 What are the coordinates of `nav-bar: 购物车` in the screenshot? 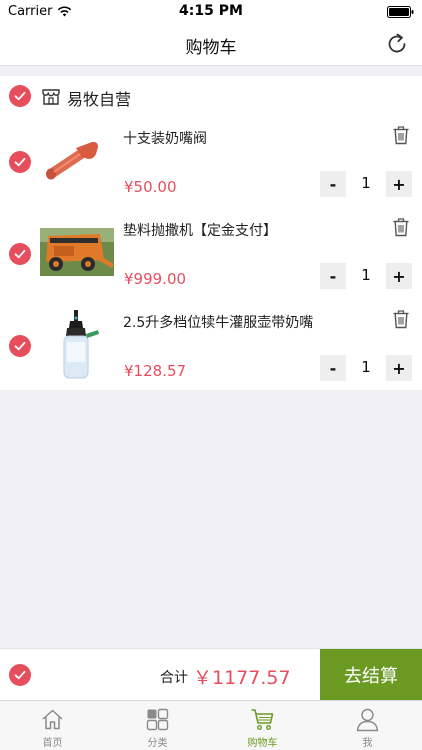 It's located at (211, 44).